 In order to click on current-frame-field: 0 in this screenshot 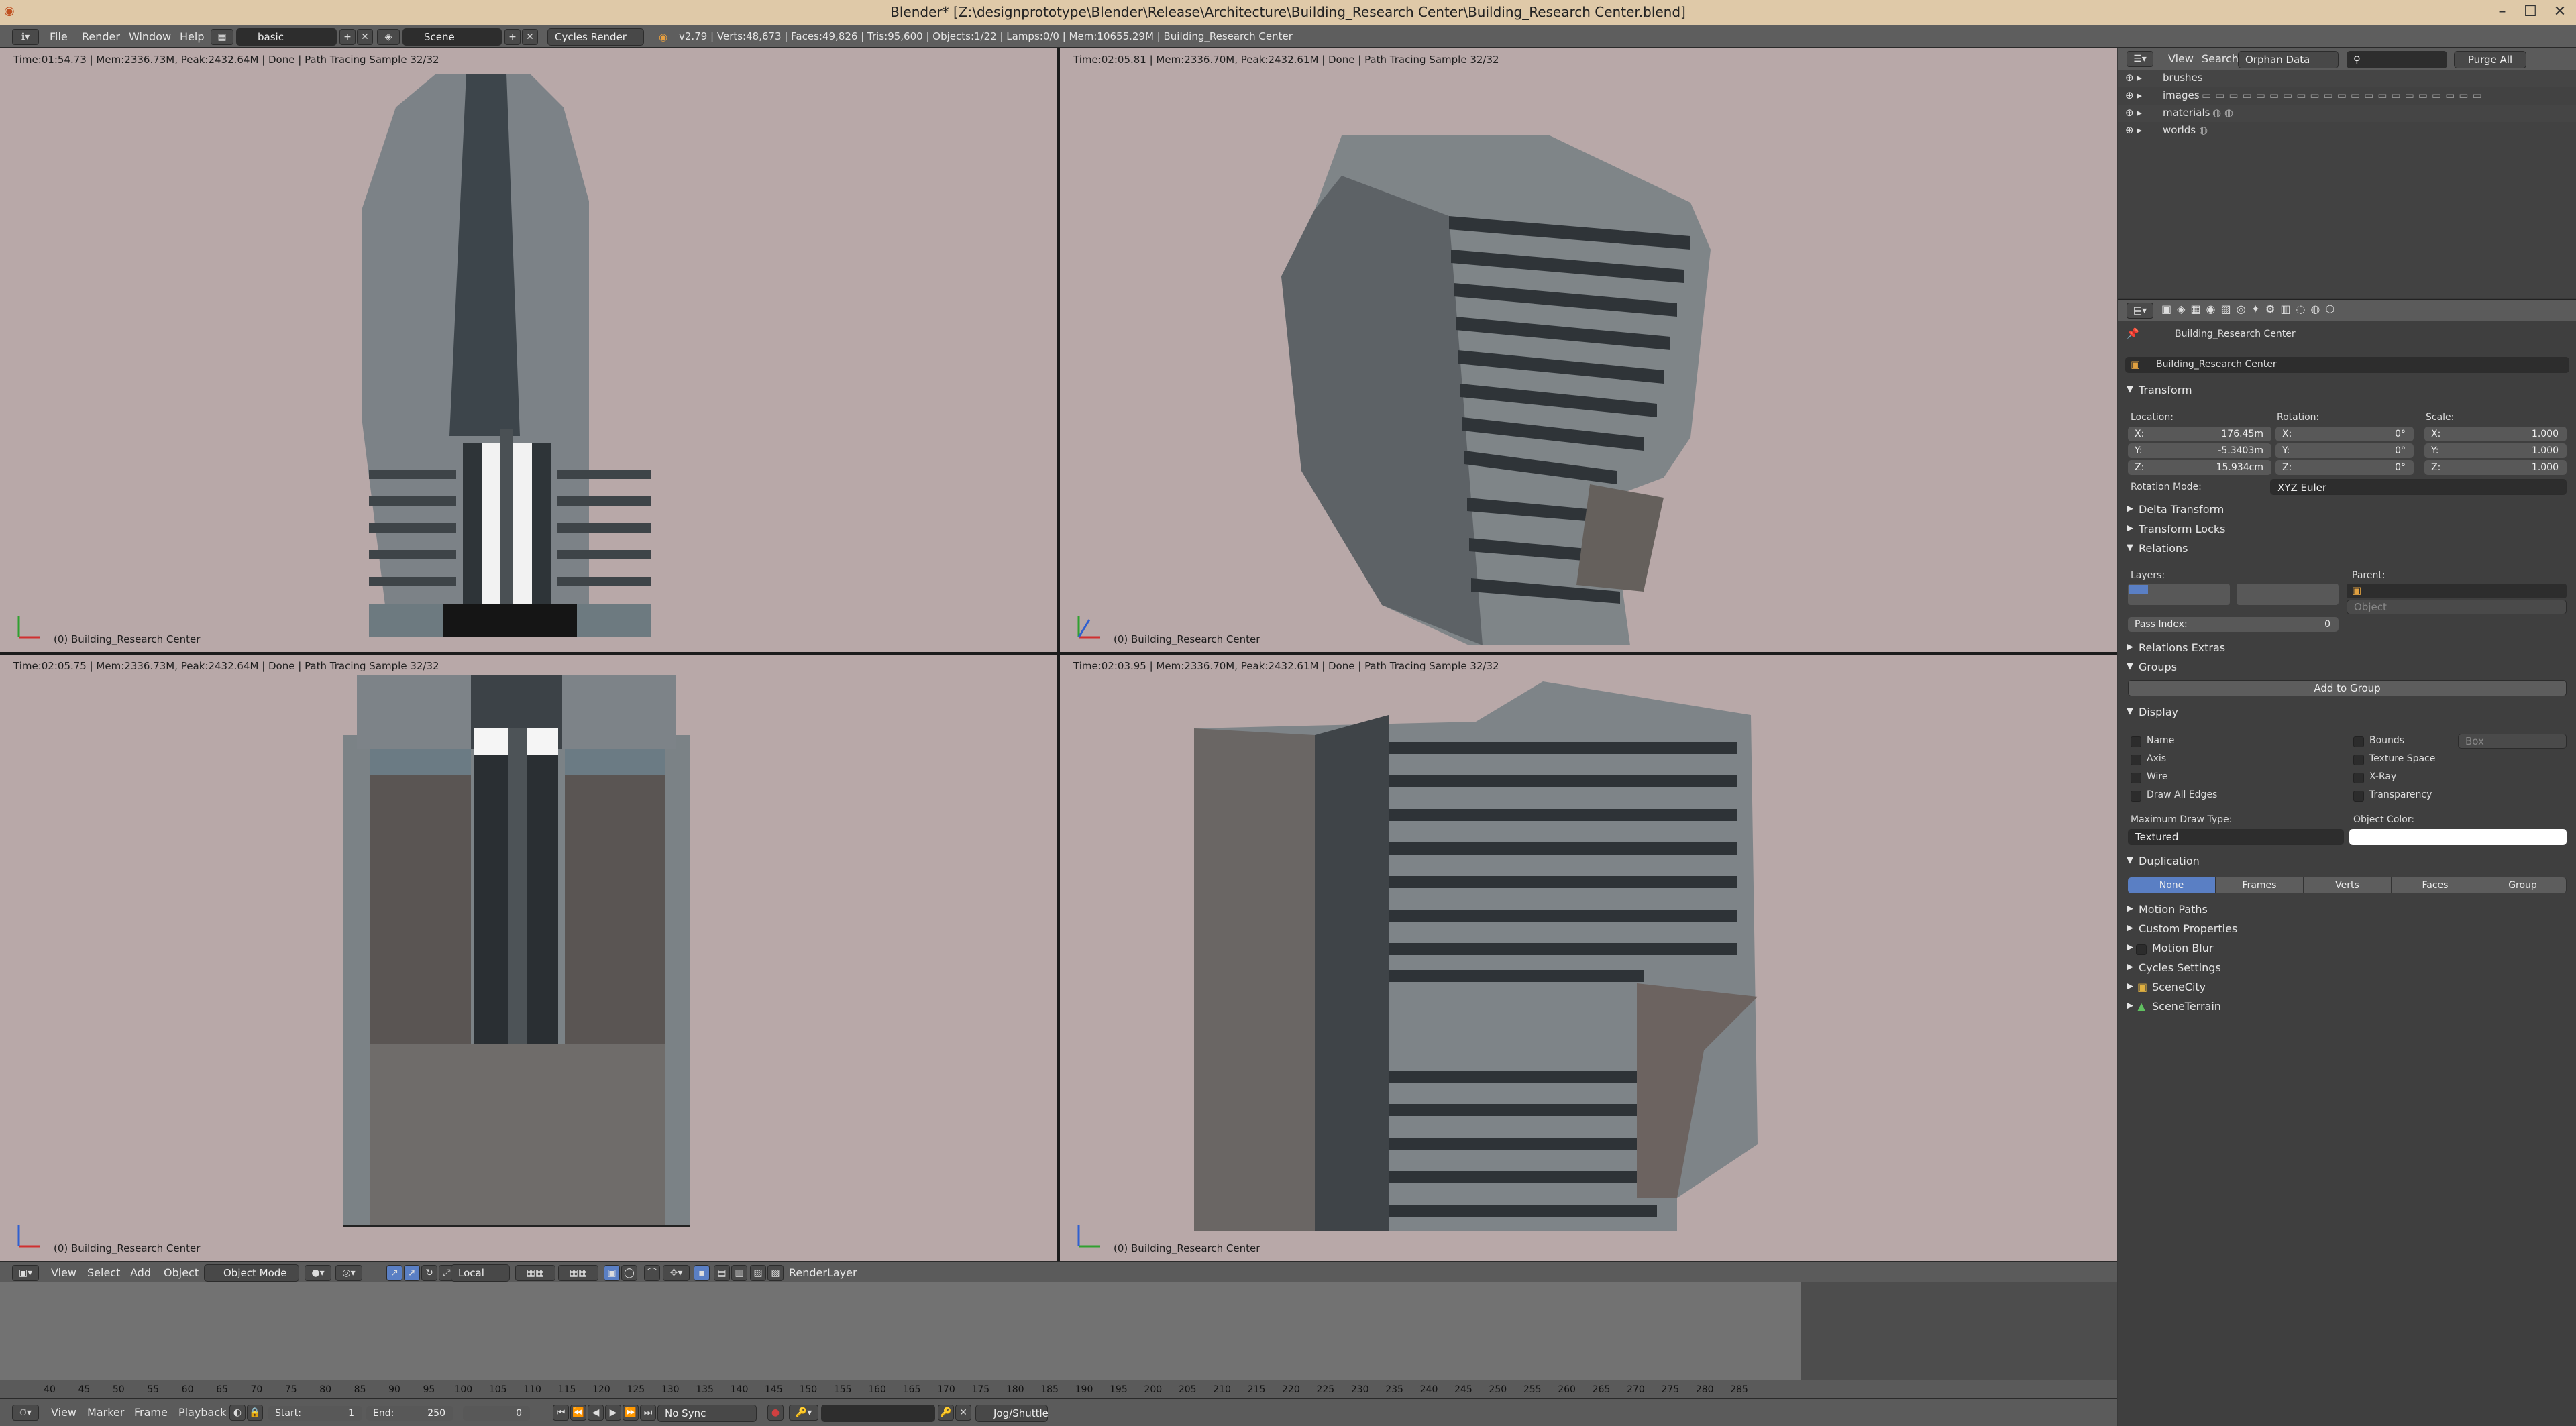, I will do `click(496, 1413)`.